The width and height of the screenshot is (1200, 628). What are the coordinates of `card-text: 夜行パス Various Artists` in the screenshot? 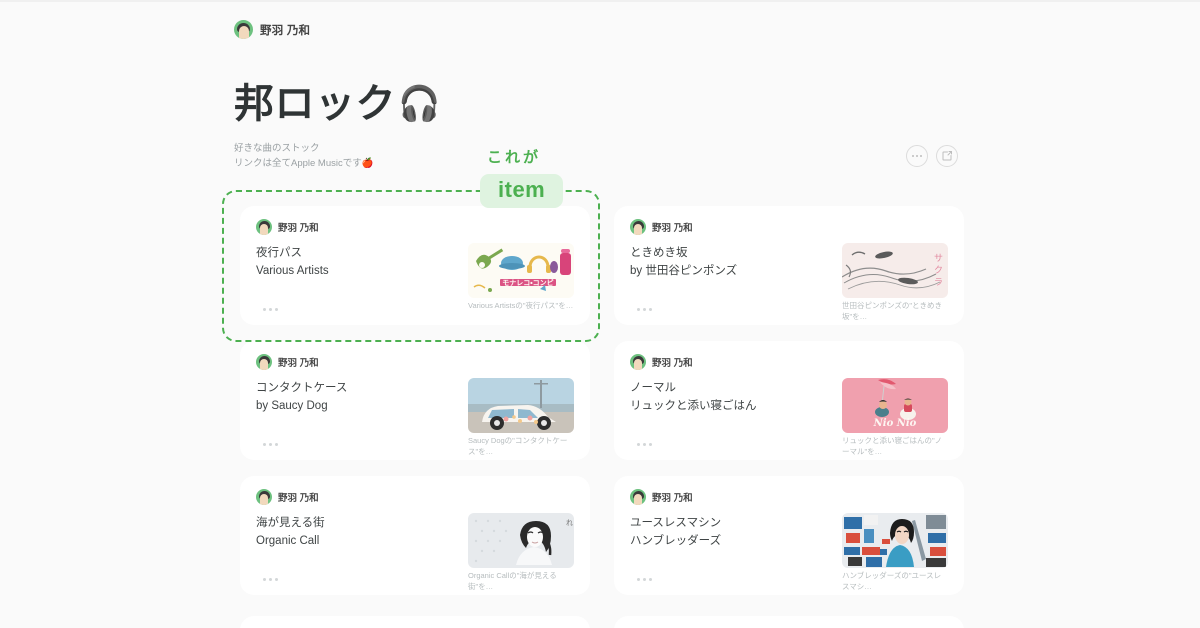 It's located at (357, 280).